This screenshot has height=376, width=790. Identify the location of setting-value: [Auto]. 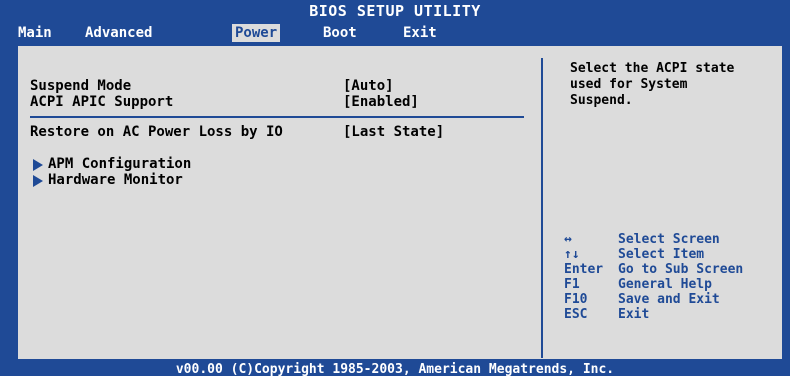
(368, 86).